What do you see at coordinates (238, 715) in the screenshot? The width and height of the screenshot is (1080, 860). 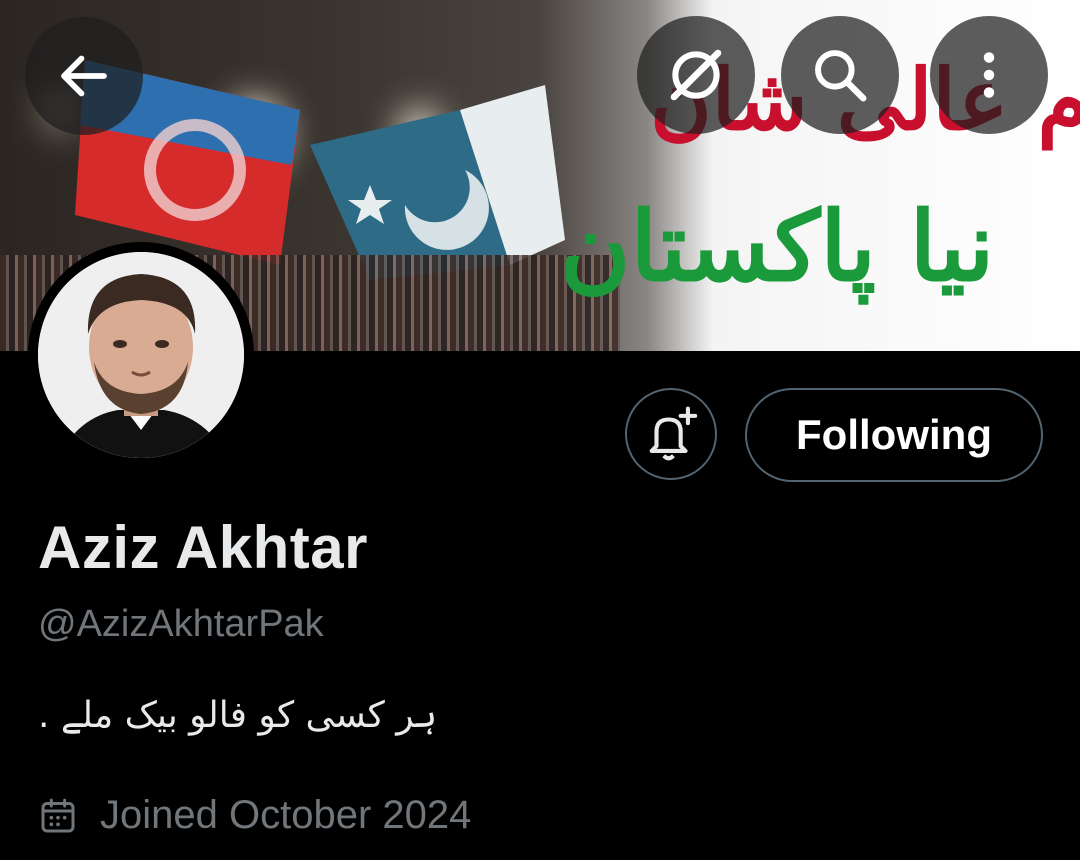 I see `profile-bio: ہر کسی کو فالو بیک ملے .` at bounding box center [238, 715].